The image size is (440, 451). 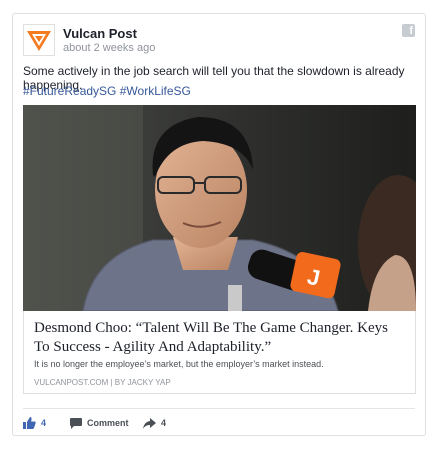 I want to click on actions-divider, so click(x=219, y=408).